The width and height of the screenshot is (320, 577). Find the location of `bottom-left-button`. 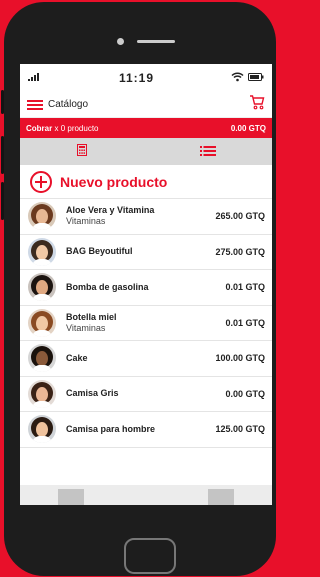

bottom-left-button is located at coordinates (71, 497).